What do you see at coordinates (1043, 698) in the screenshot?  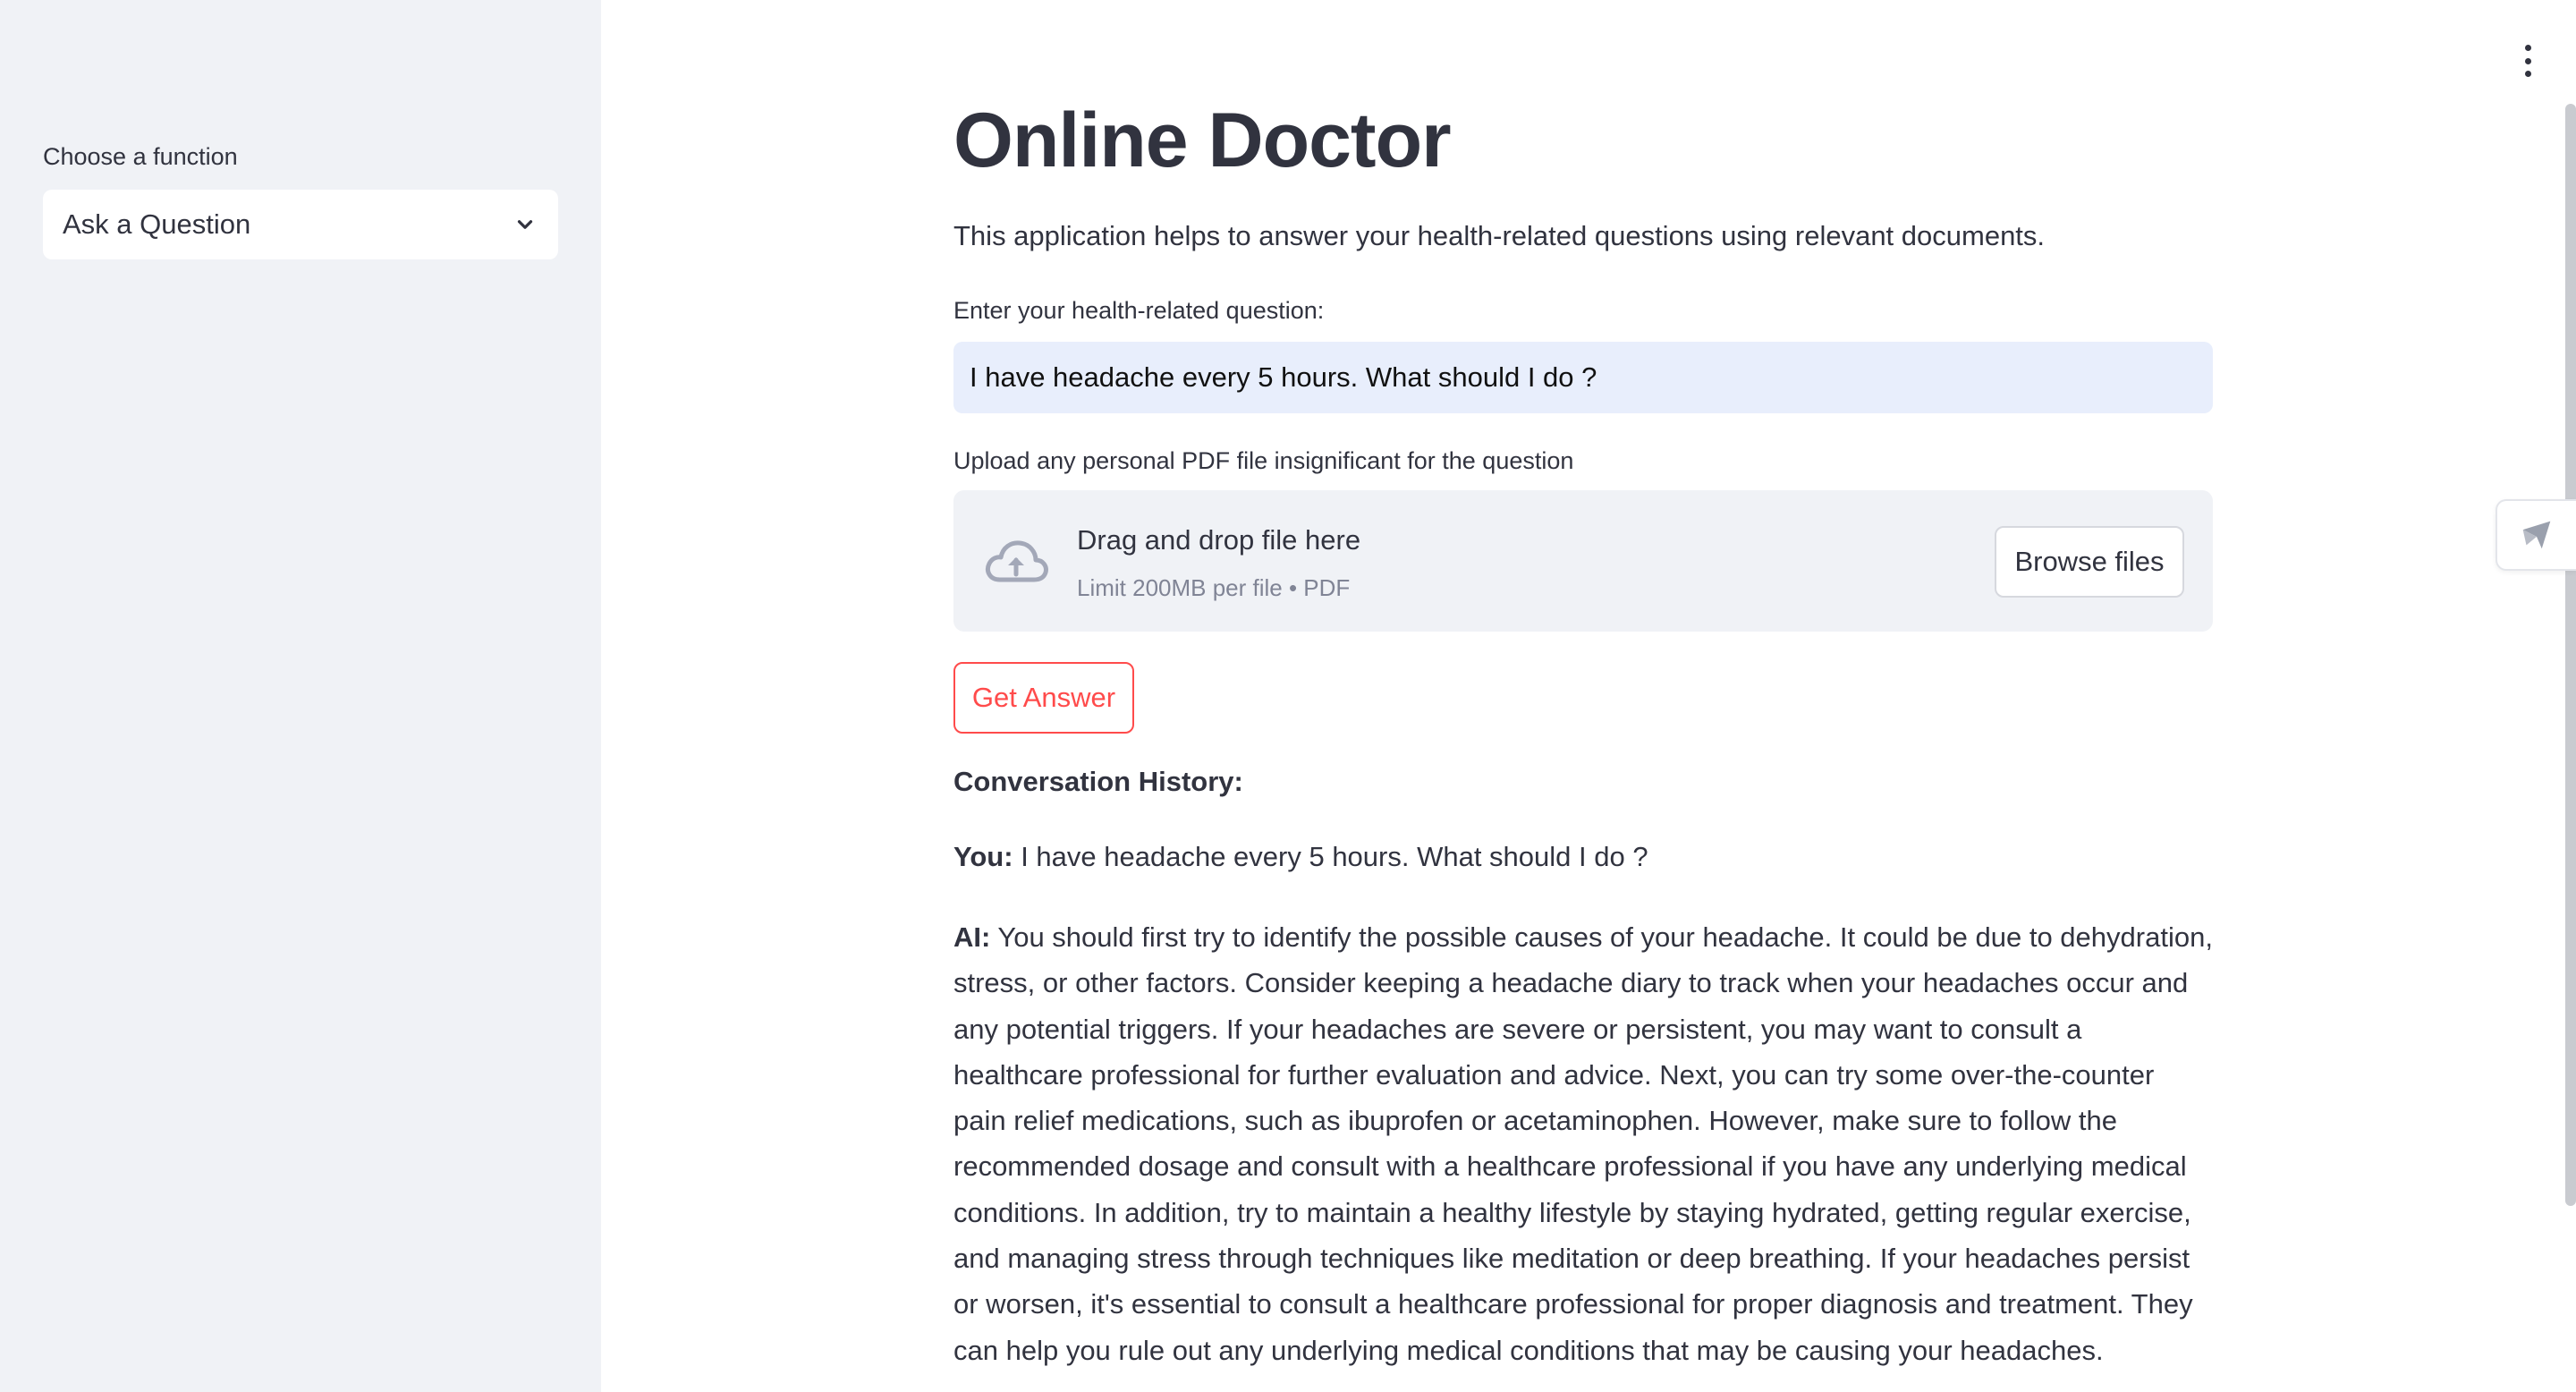 I see `get-answer-button: Get Answer` at bounding box center [1043, 698].